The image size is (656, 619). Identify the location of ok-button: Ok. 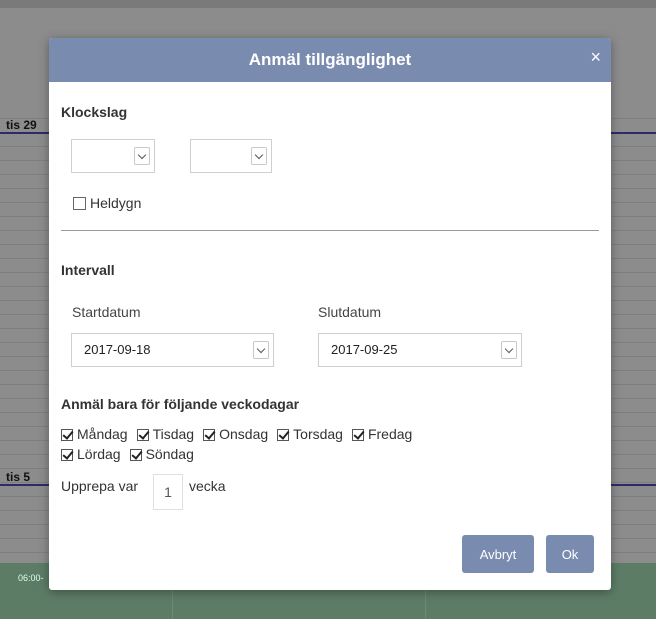
(570, 554).